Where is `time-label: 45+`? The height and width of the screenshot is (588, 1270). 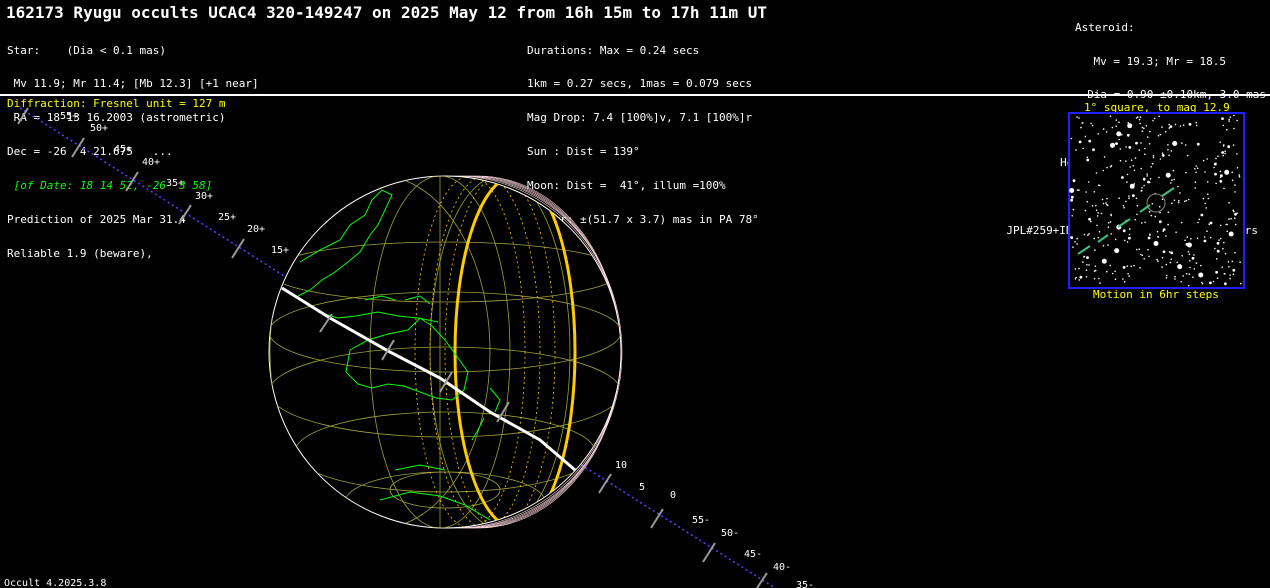 time-label: 45+ is located at coordinates (123, 149).